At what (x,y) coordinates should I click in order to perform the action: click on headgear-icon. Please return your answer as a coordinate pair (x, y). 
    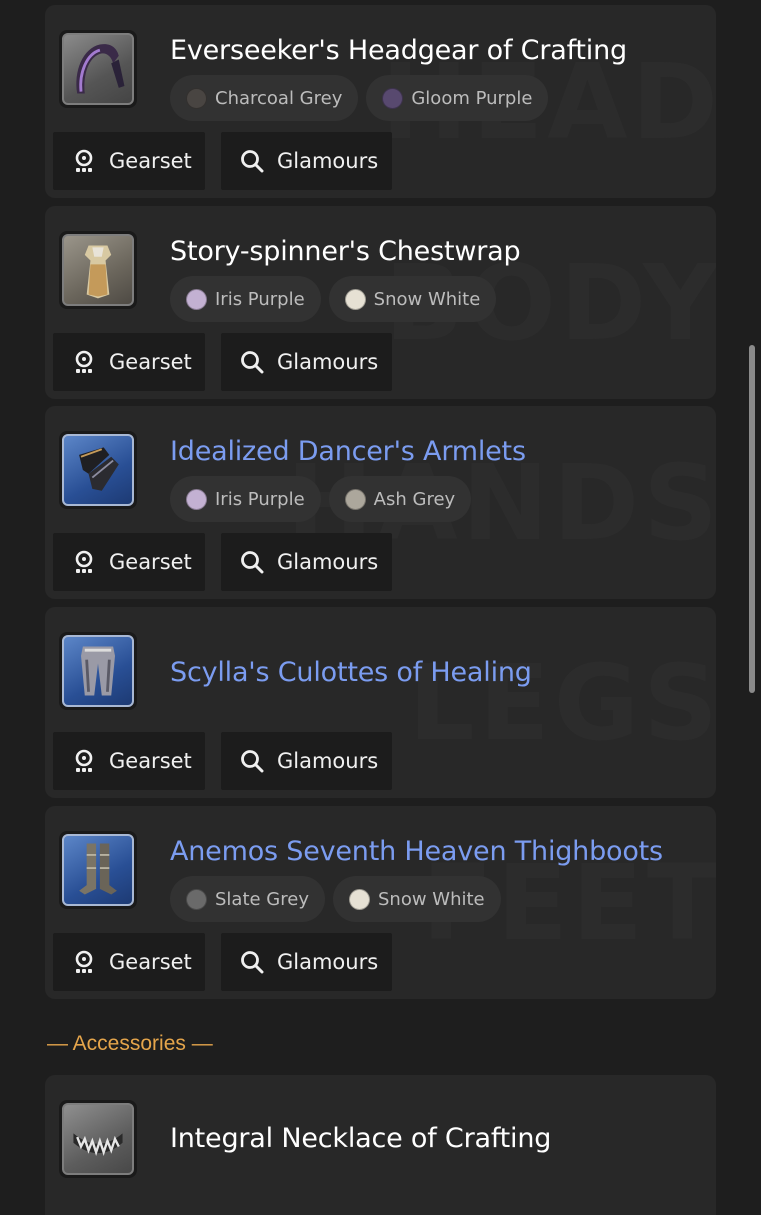
    Looking at the image, I should click on (98, 69).